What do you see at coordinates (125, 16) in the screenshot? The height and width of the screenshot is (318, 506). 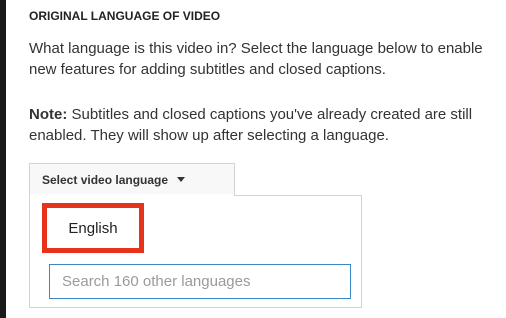 I see `section-heading: ORIGINAL LANGUAGE OF VIDEO` at bounding box center [125, 16].